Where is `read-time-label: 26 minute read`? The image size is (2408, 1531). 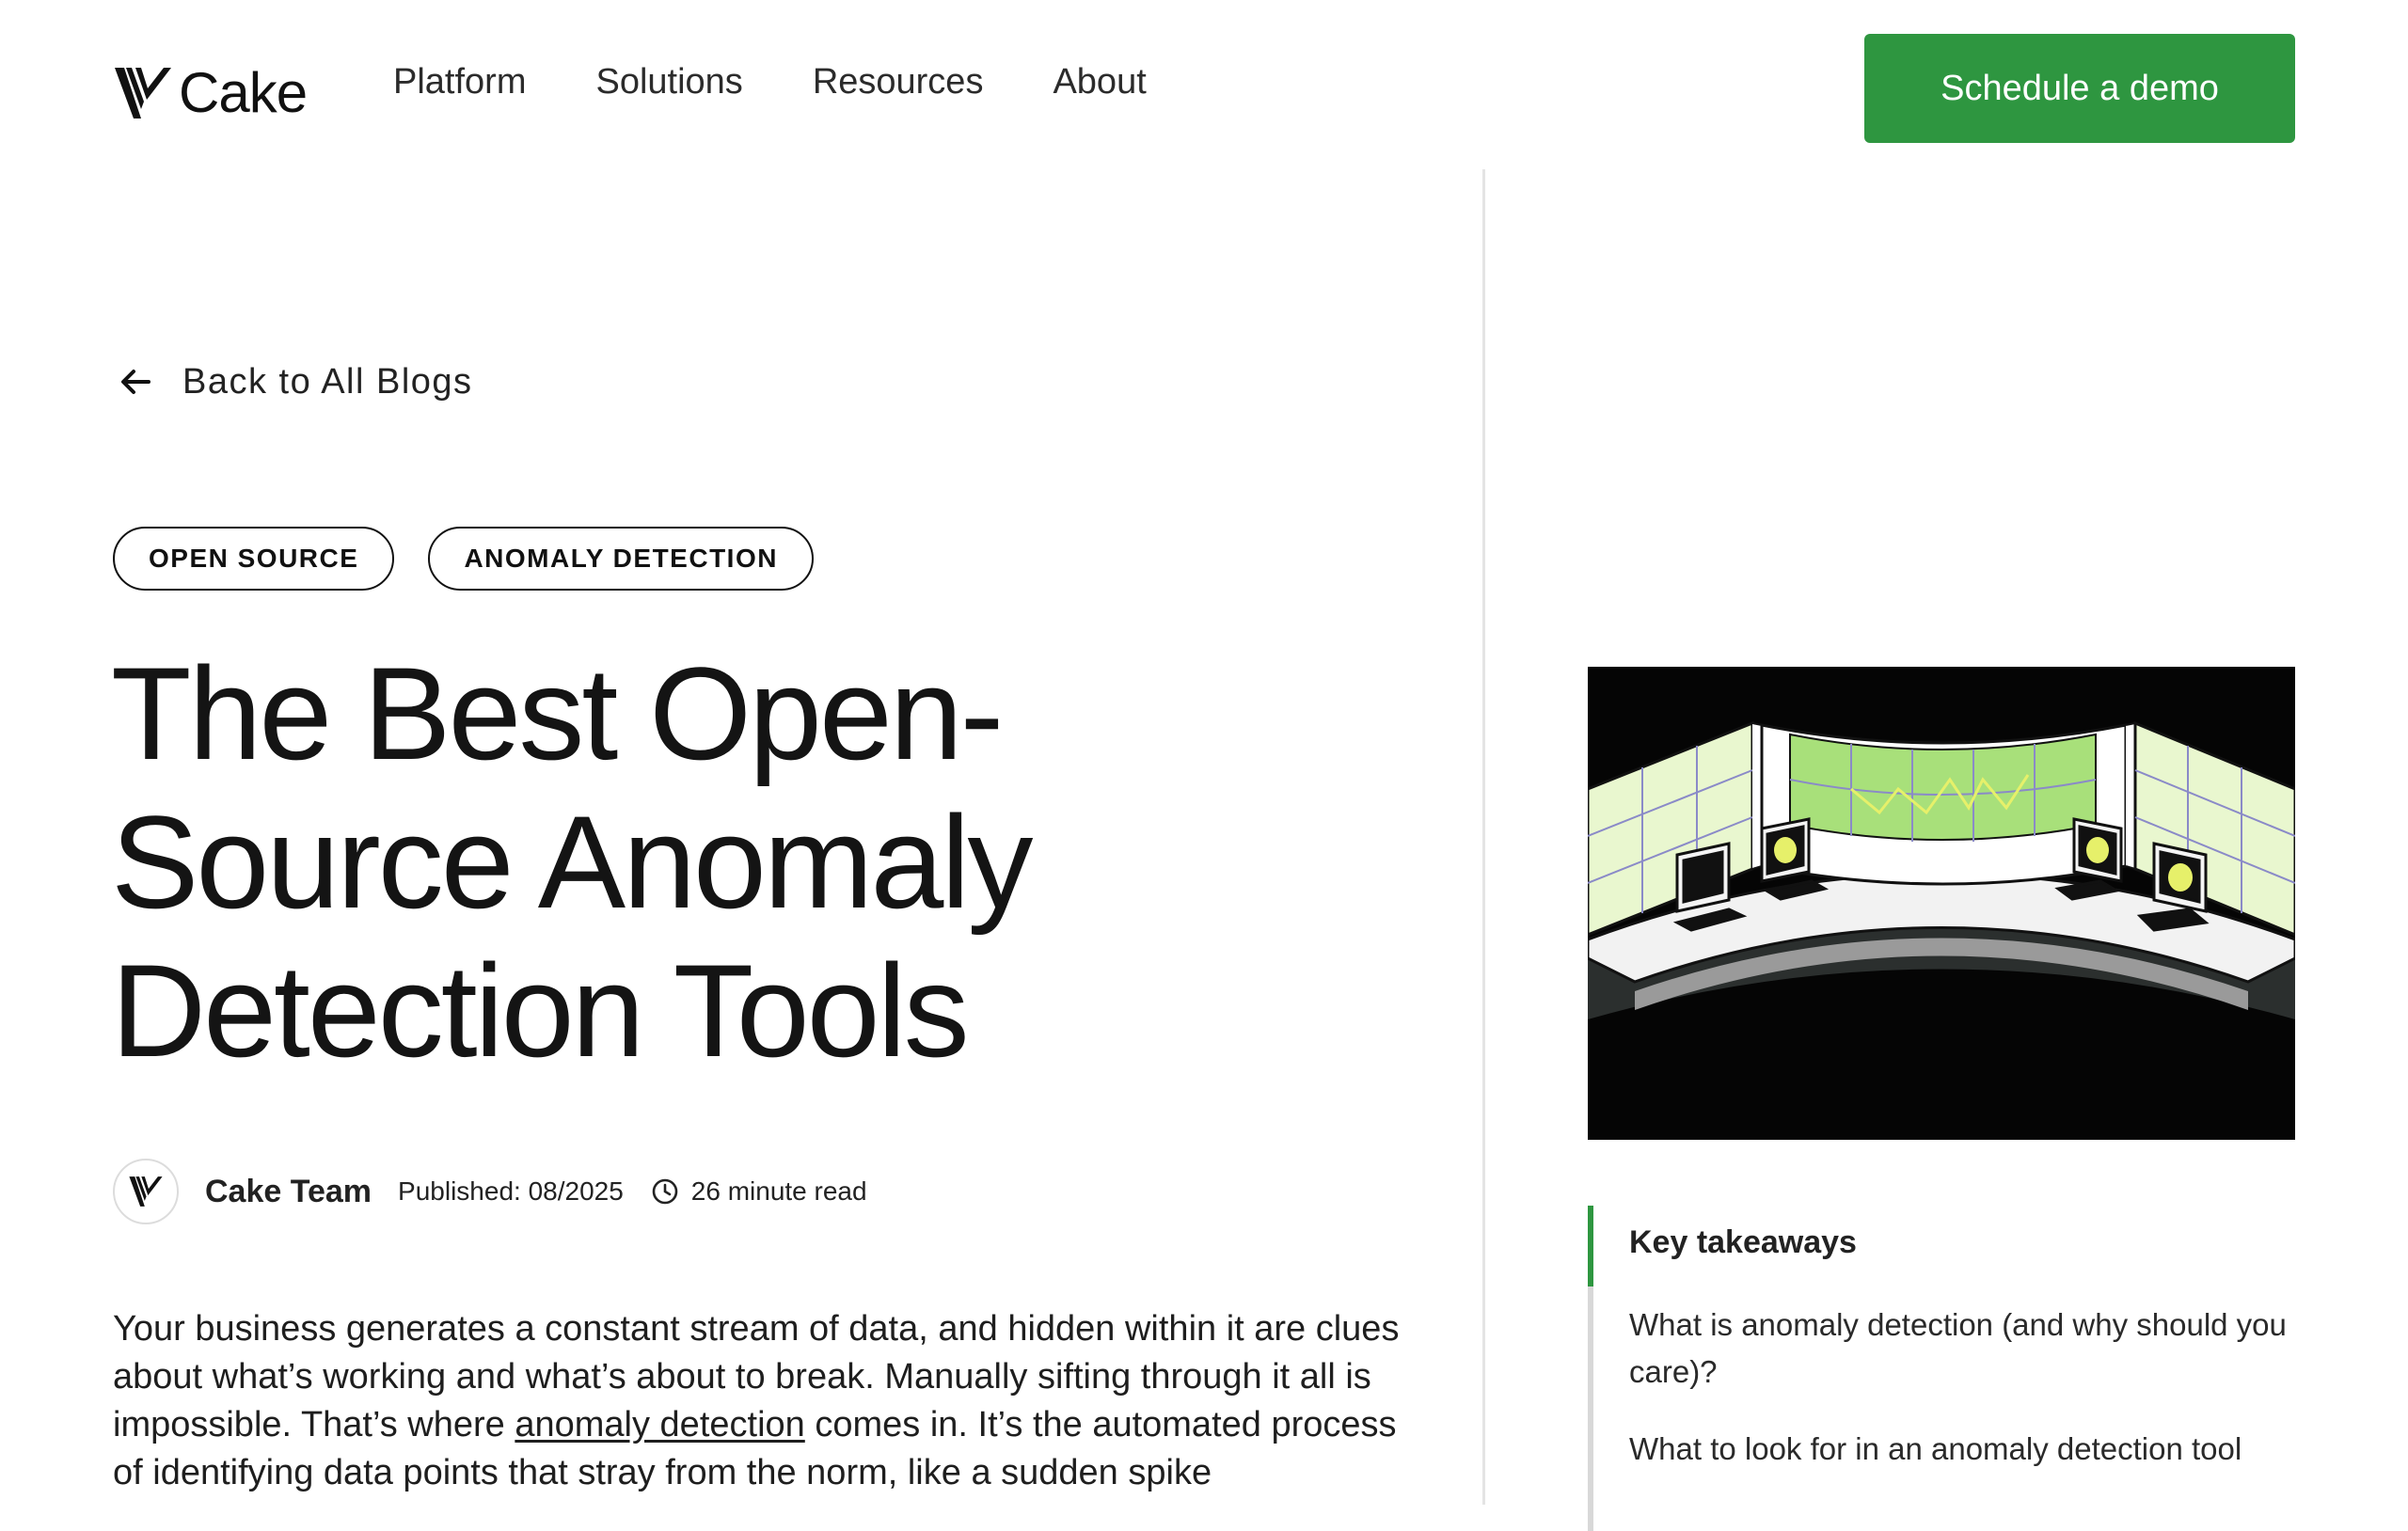
read-time-label: 26 minute read is located at coordinates (779, 1191).